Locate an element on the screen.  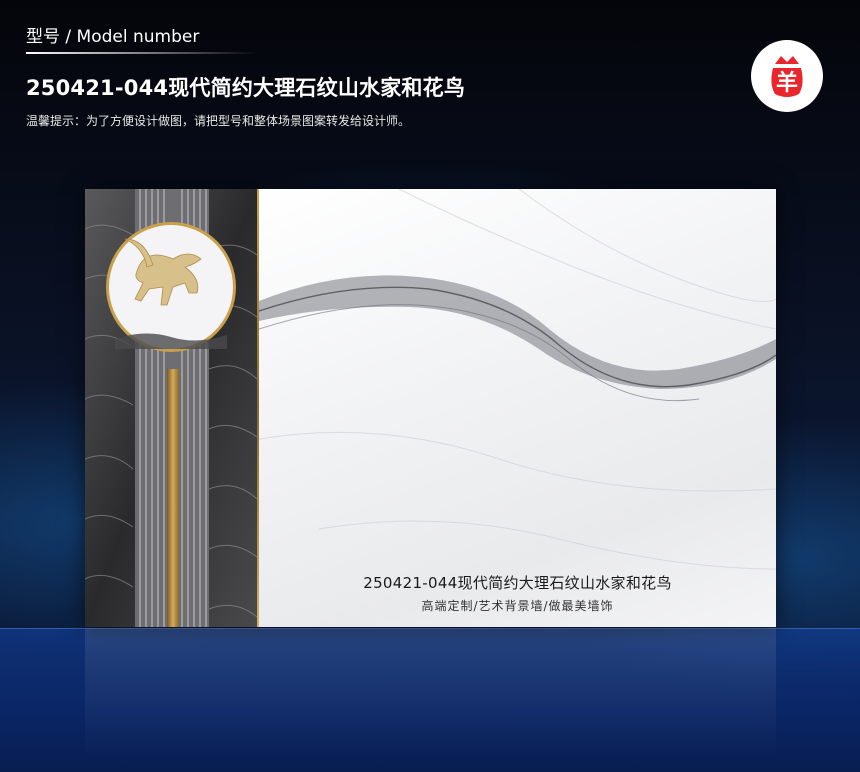
tip-text: 温馨提示：为了方便设计做图，请把型号和整体场景图案转发给设计师。 is located at coordinates (218, 121).